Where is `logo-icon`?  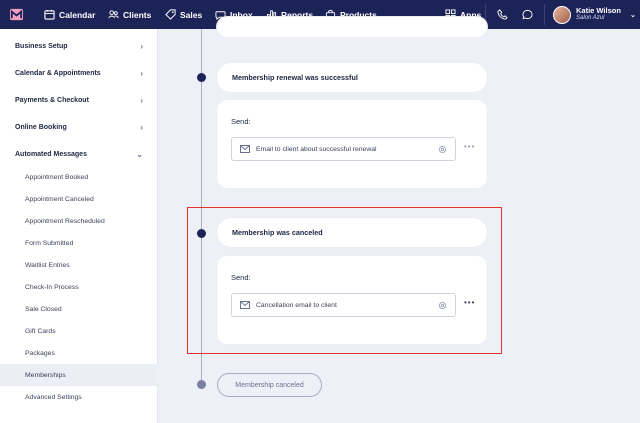
logo-icon is located at coordinates (16, 14).